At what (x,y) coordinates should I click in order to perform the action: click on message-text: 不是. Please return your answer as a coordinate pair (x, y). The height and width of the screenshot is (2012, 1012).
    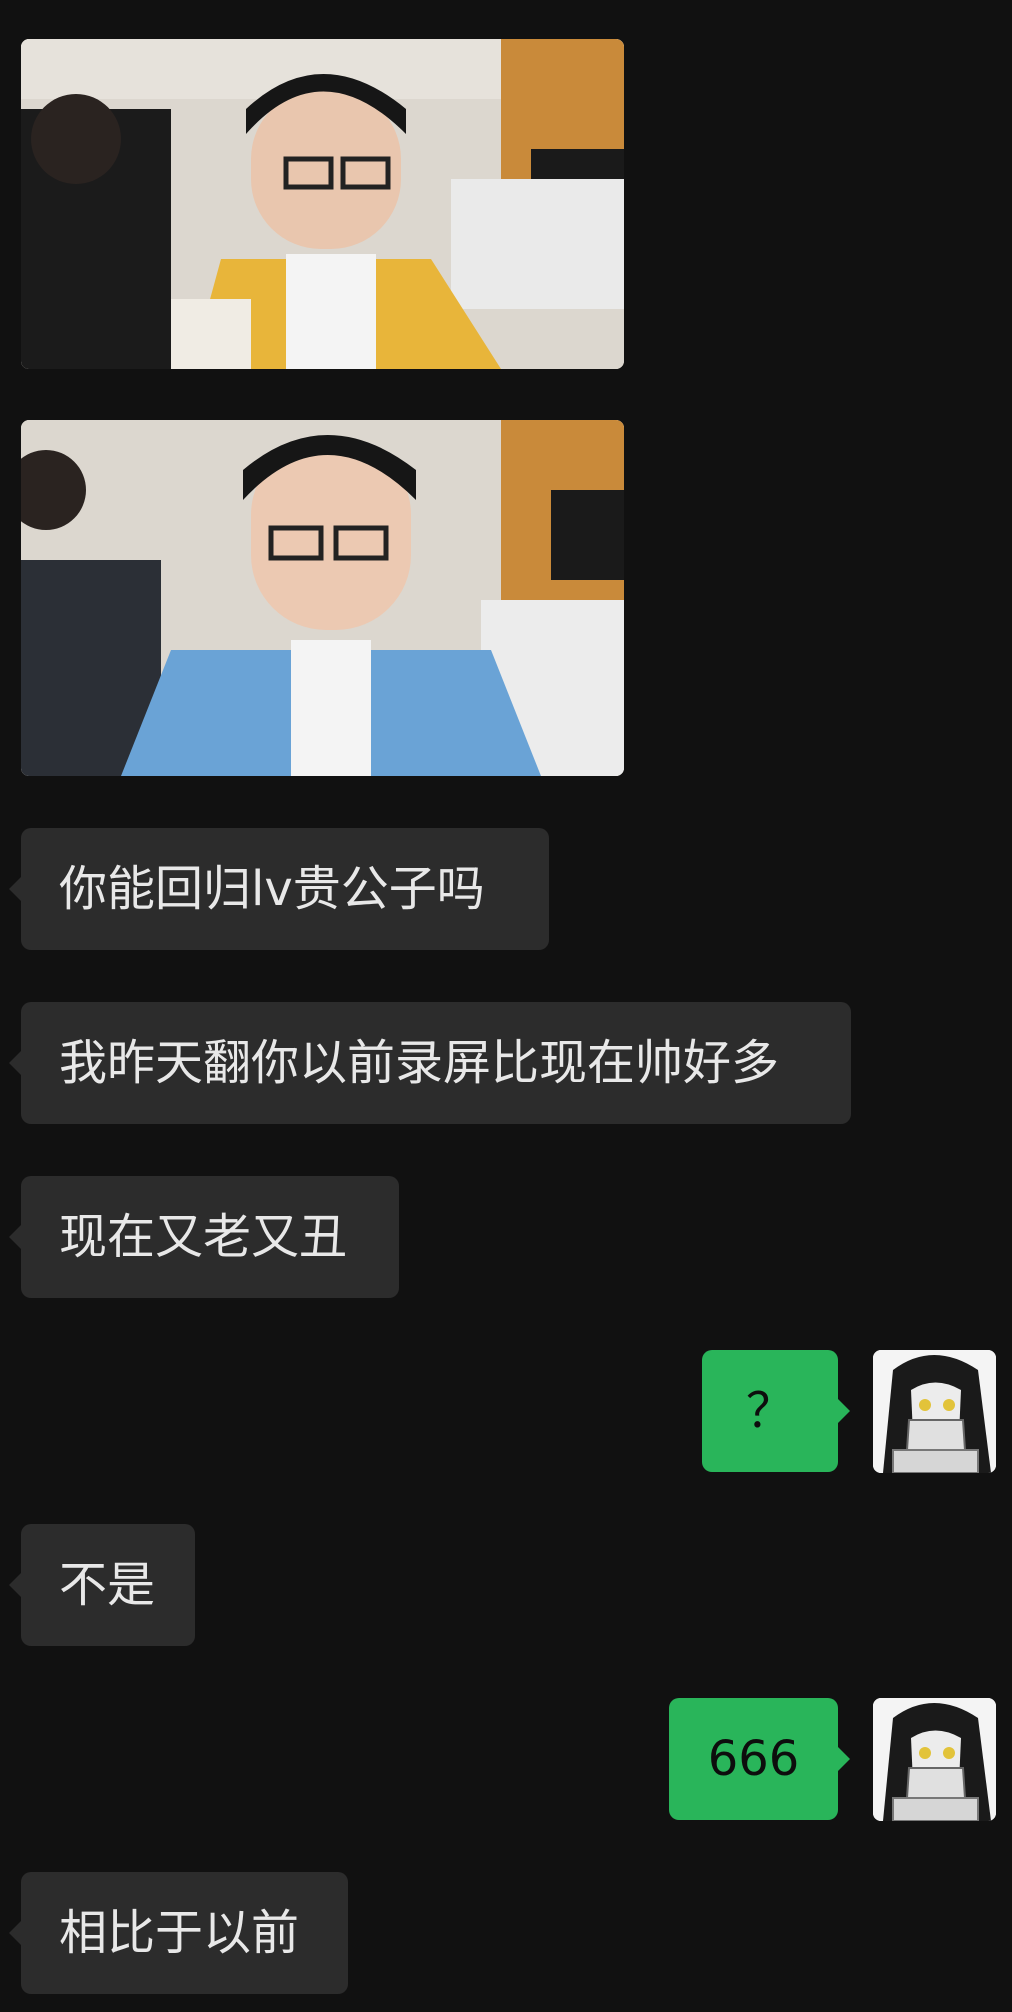
    Looking at the image, I should click on (107, 1585).